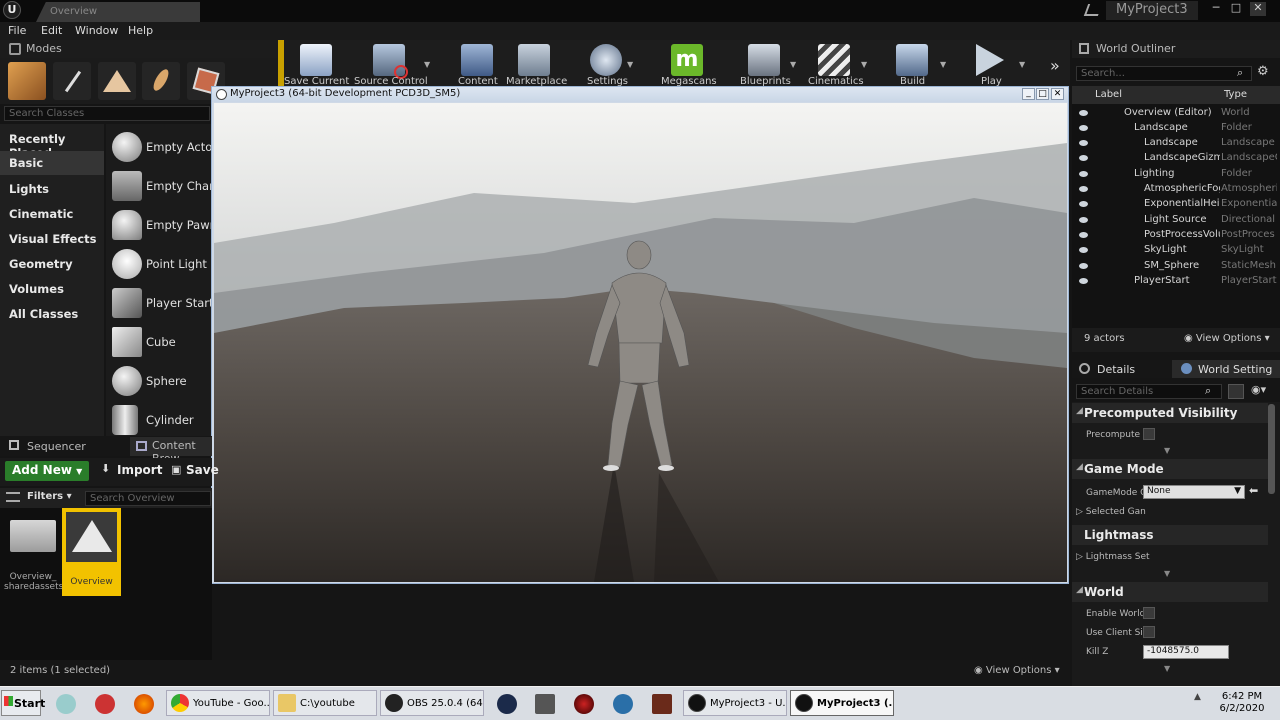  Describe the element at coordinates (623, 704) in the screenshot. I see `app-blue-icon` at that location.